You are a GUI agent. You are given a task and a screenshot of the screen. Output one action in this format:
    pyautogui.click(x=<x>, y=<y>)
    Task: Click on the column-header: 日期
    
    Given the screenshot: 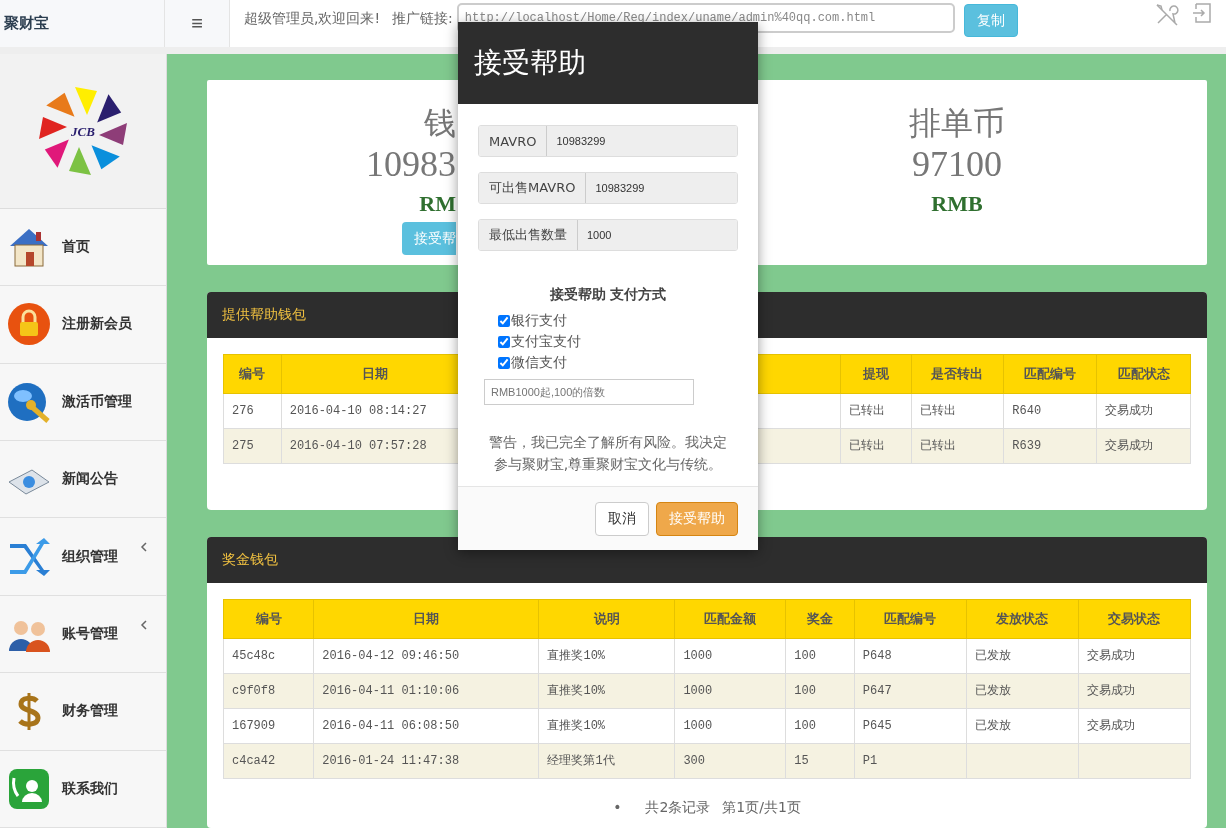 What is the action you would take?
    pyautogui.click(x=426, y=619)
    